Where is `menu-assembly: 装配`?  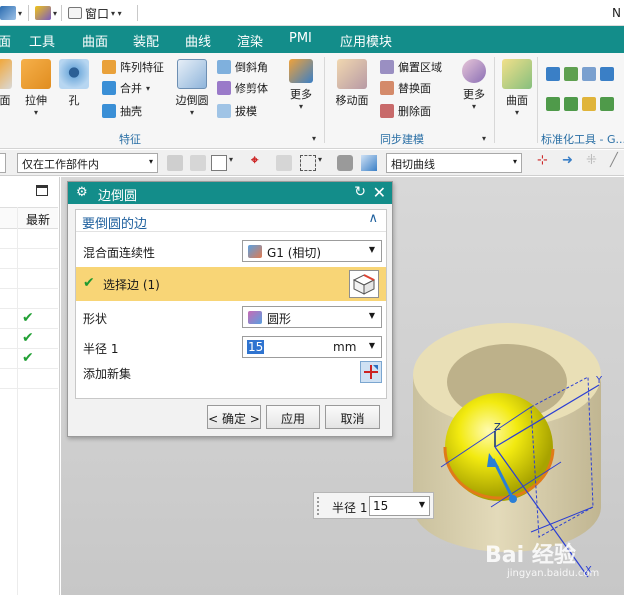 menu-assembly: 装配 is located at coordinates (146, 40).